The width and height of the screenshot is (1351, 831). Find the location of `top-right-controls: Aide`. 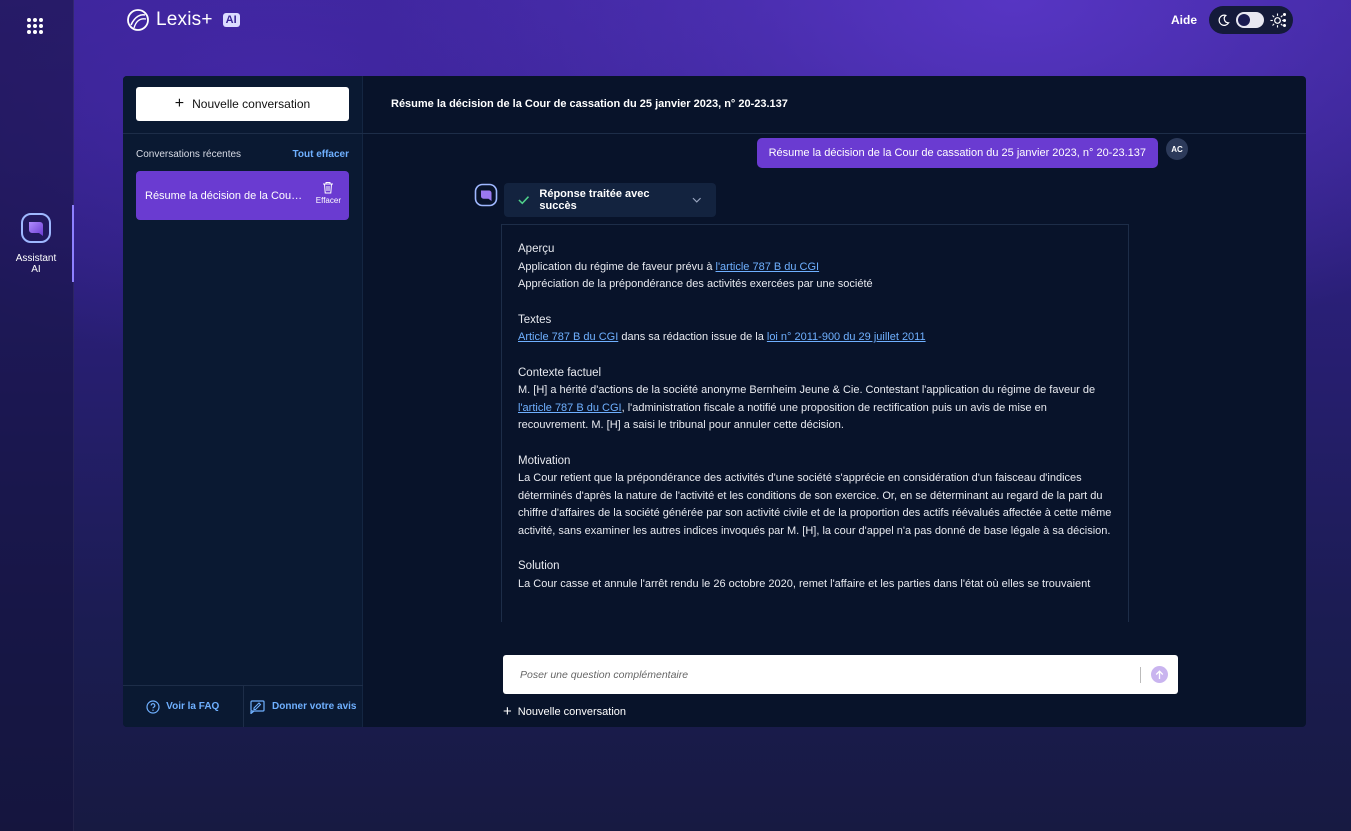

top-right-controls: Aide is located at coordinates (1232, 20).